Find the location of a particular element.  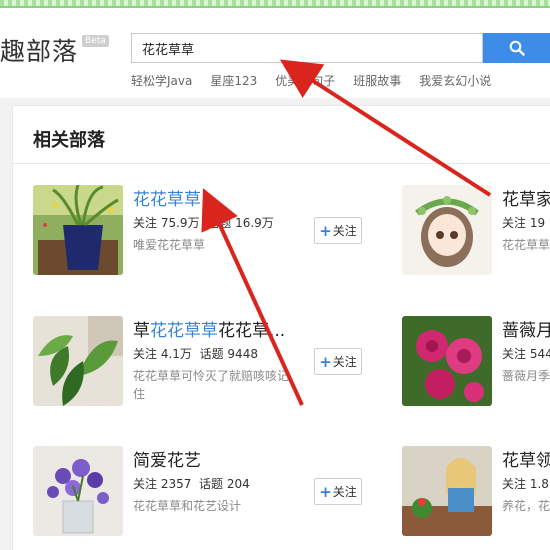

tribe-name: 花草家 is located at coordinates (526, 197).